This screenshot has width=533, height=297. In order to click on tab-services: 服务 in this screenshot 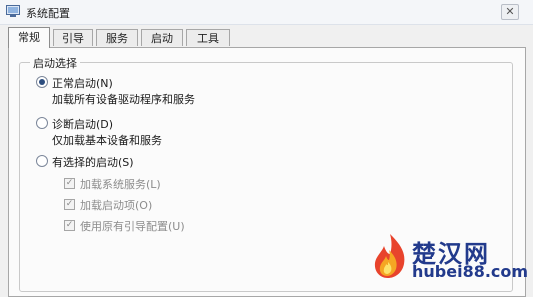, I will do `click(117, 37)`.